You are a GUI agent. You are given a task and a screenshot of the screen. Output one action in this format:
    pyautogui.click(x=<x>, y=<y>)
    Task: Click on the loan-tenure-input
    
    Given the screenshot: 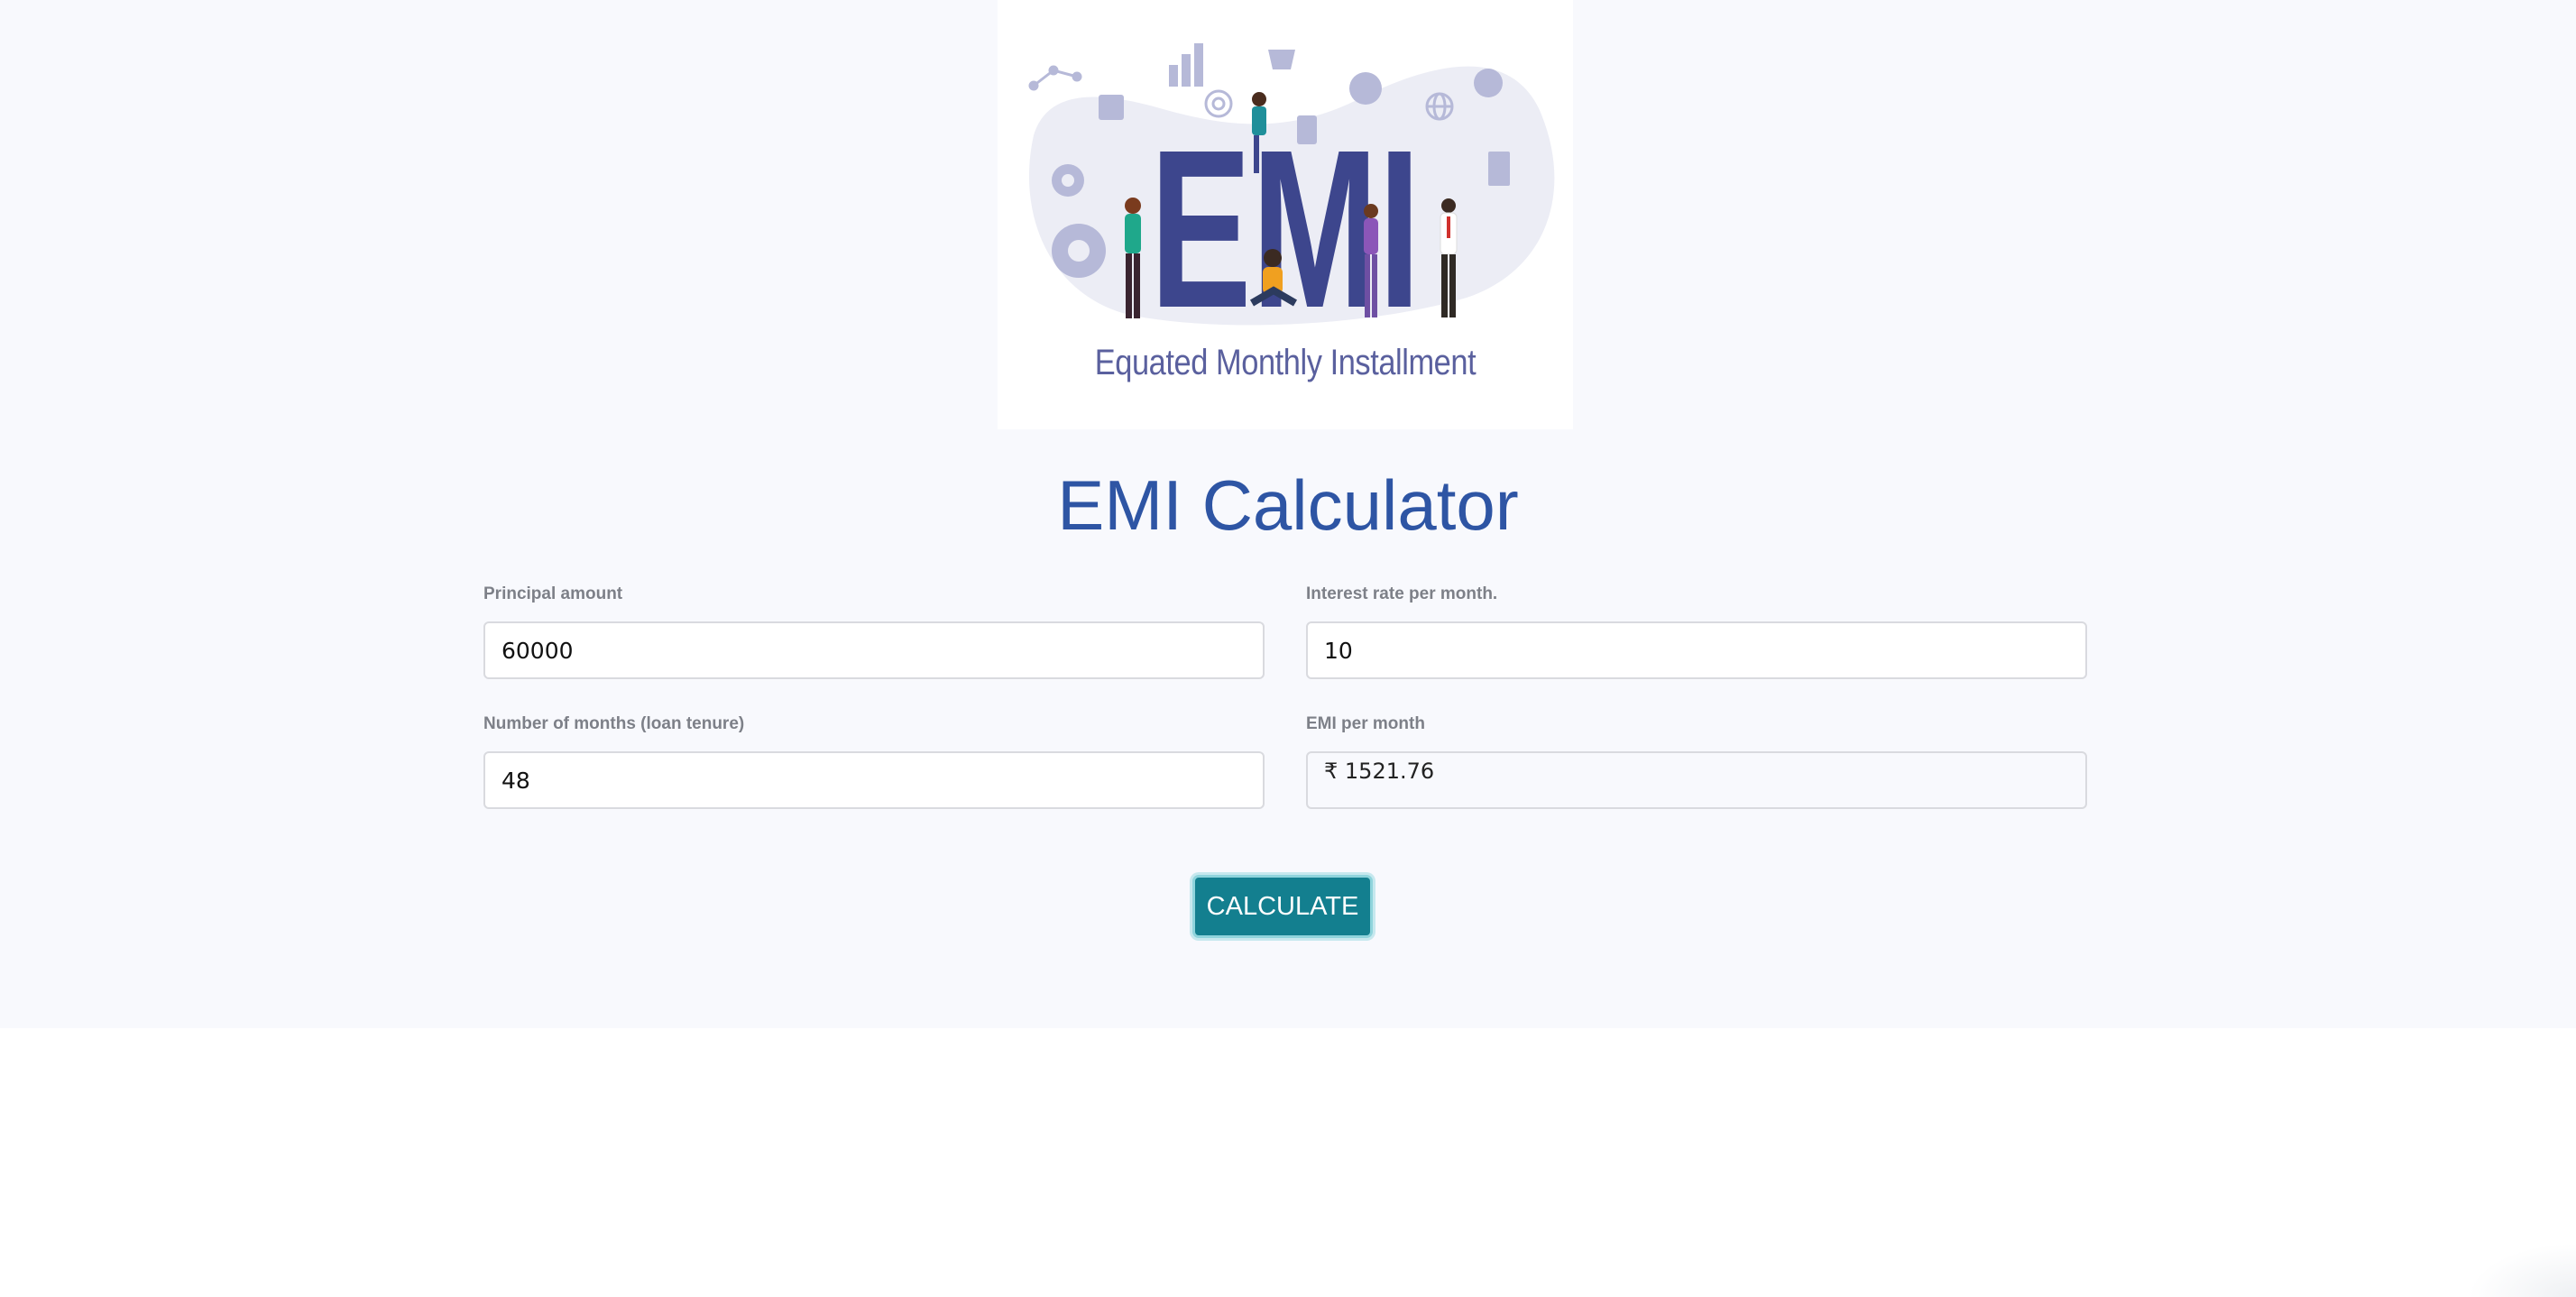 What is the action you would take?
    pyautogui.click(x=874, y=780)
    